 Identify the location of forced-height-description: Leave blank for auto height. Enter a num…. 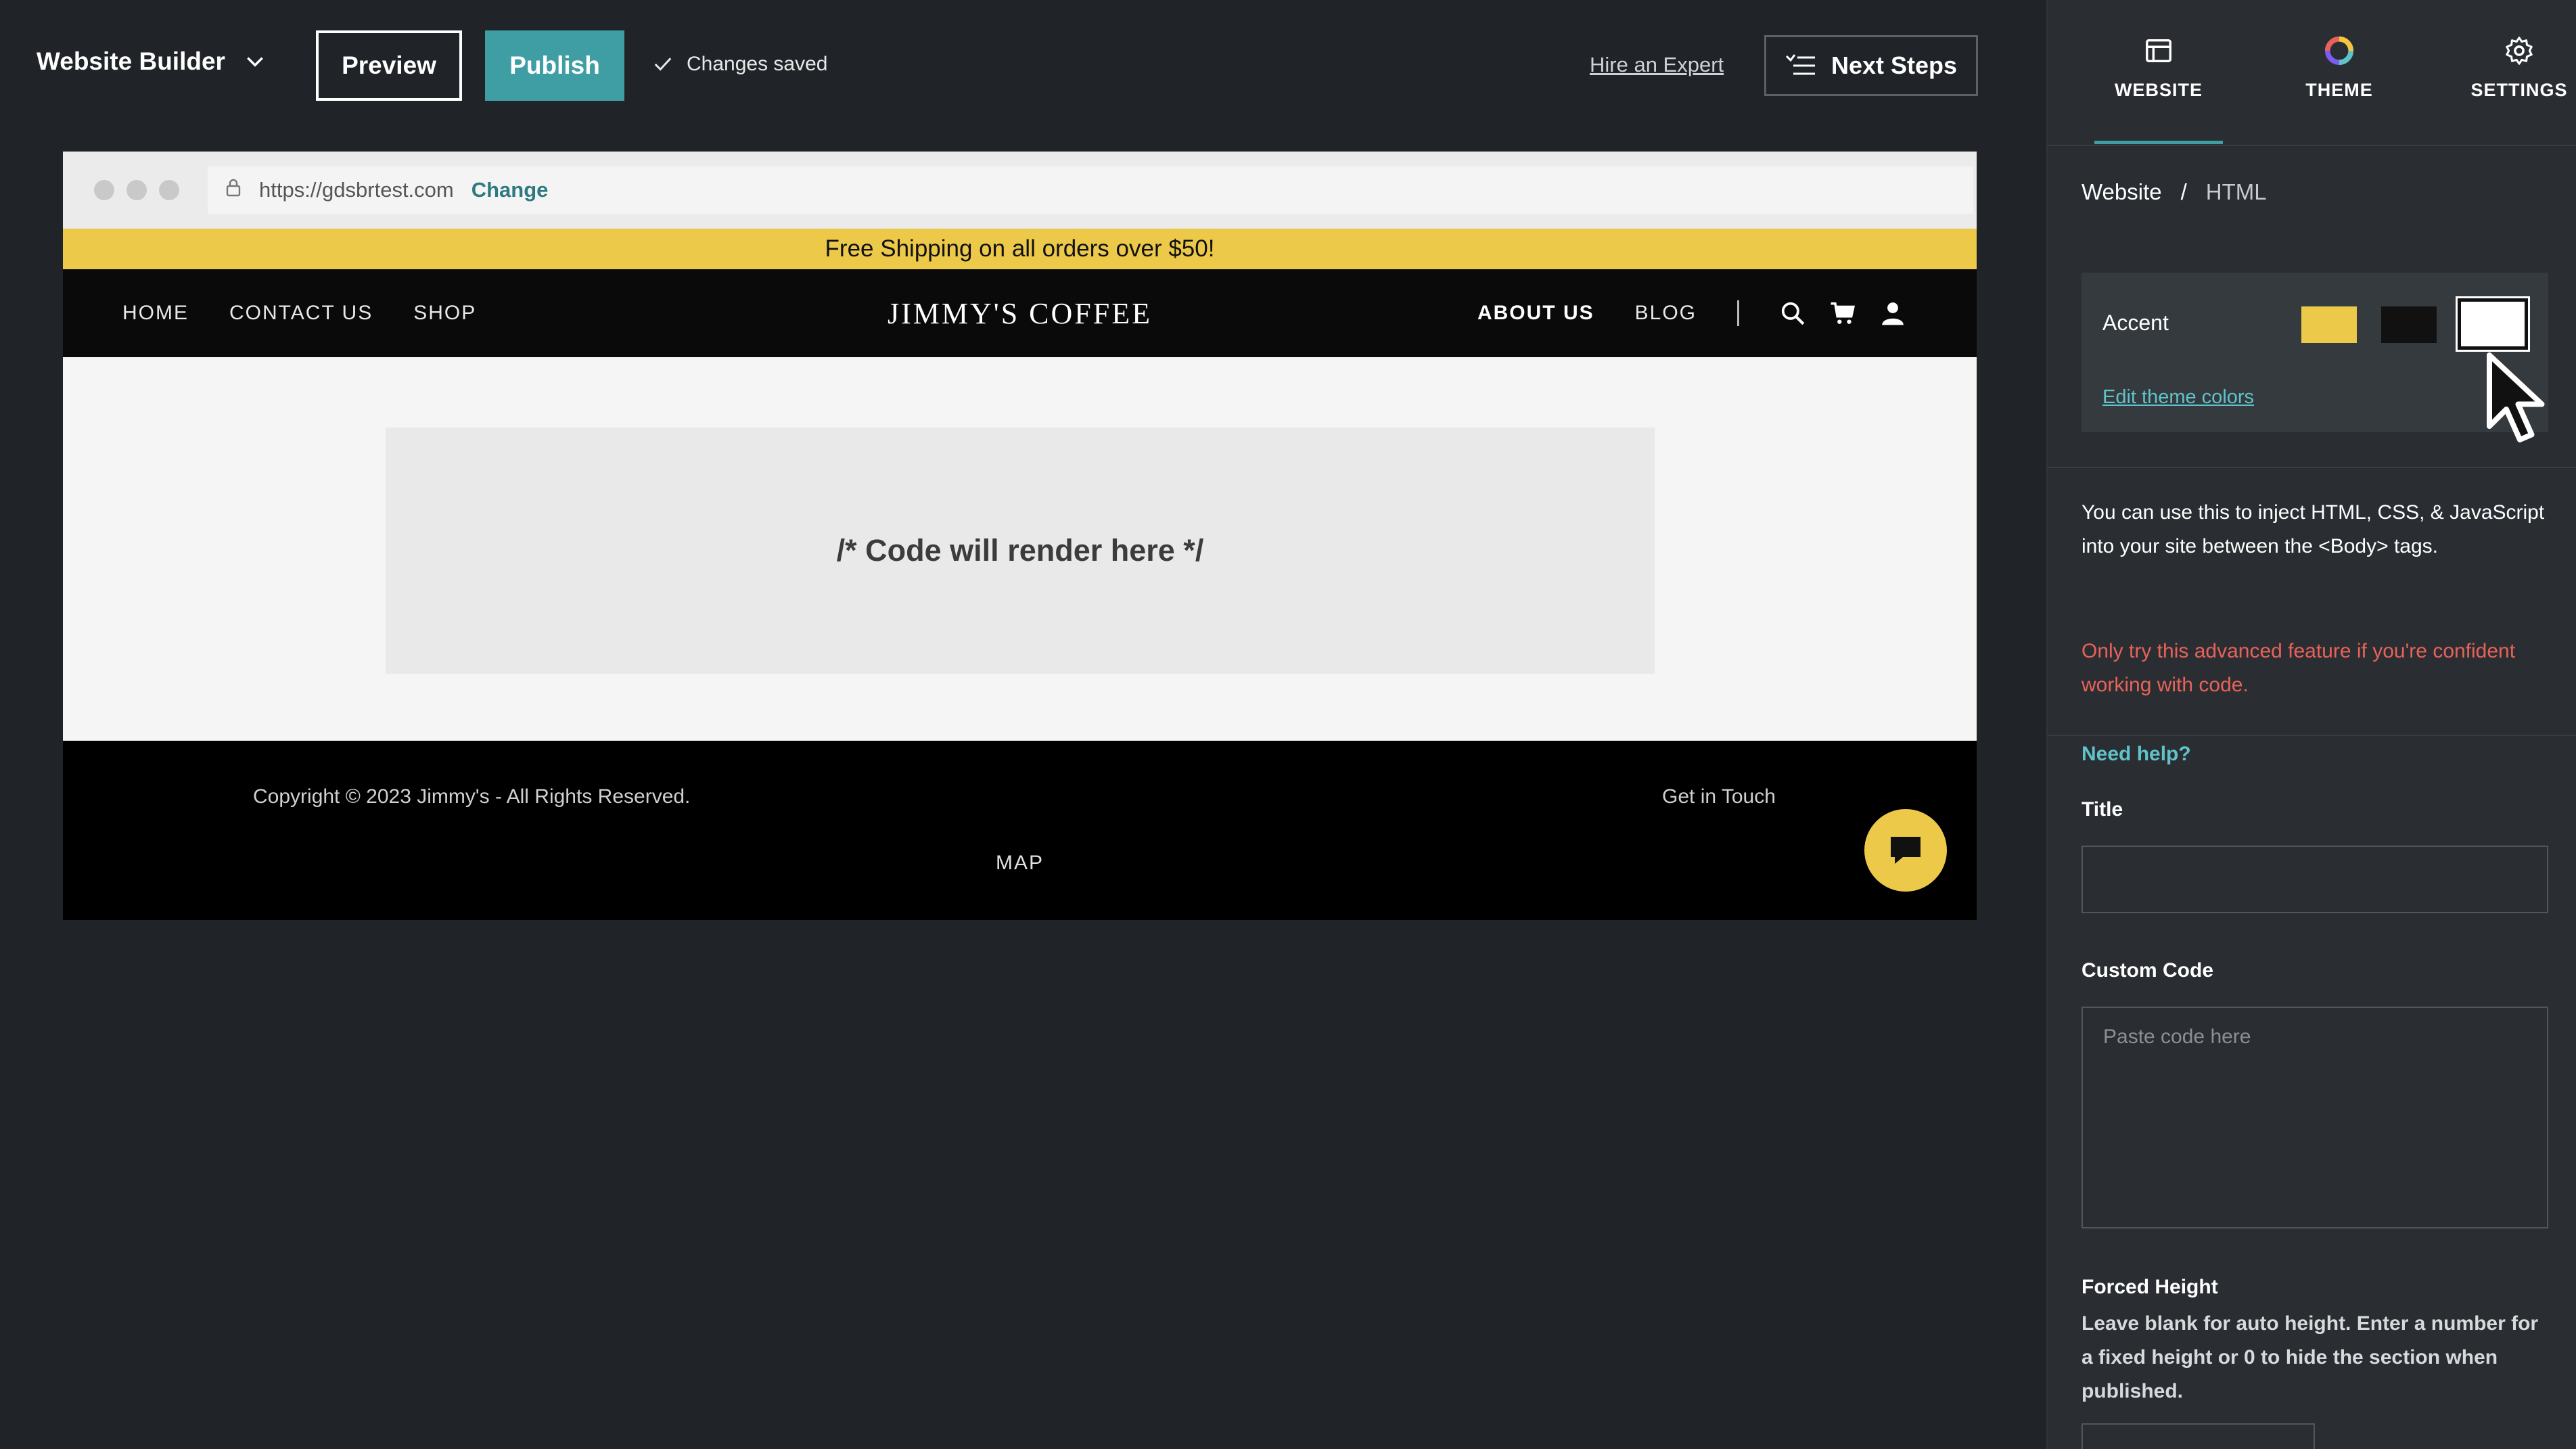
(2310, 1357).